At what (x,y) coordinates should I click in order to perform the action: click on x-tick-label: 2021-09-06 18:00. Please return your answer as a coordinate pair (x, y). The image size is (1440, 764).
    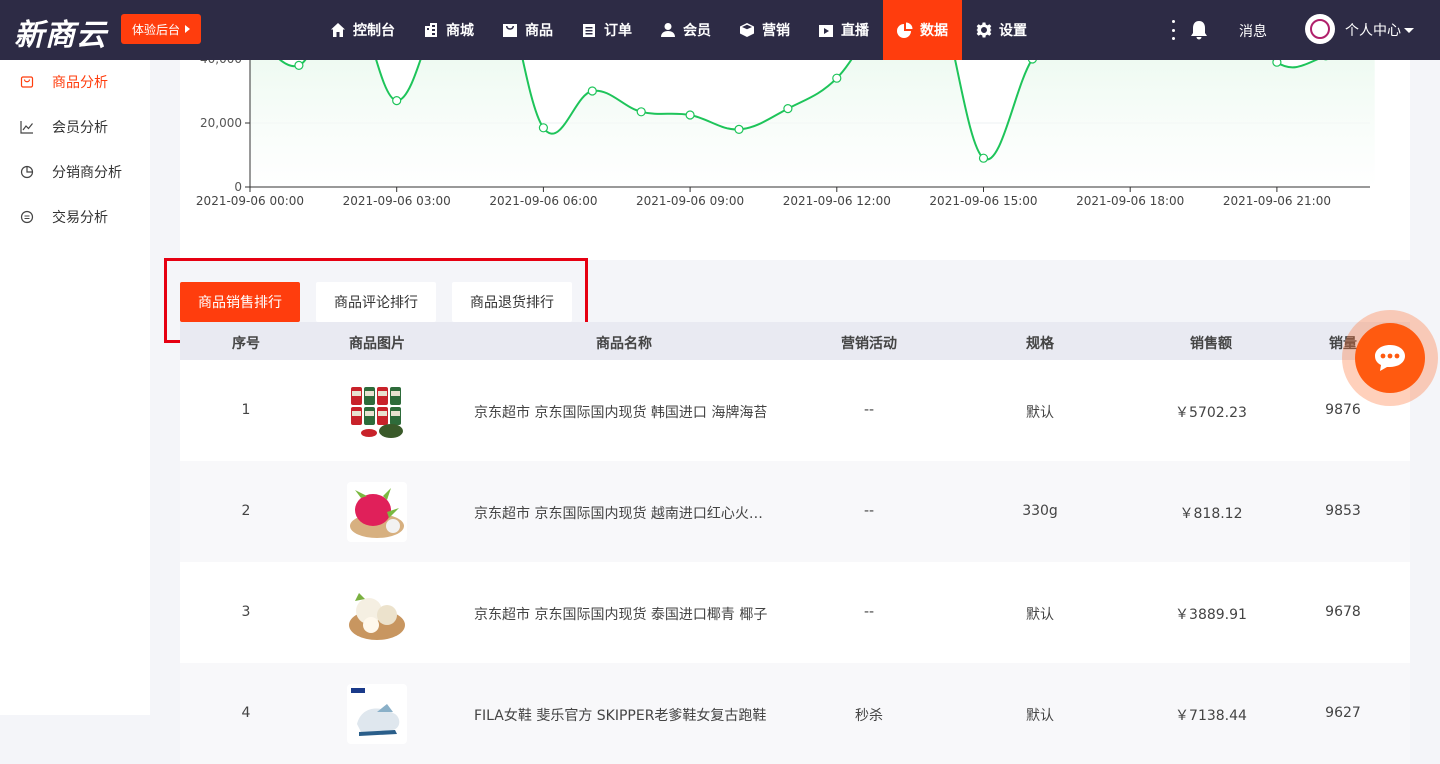
    Looking at the image, I should click on (1130, 201).